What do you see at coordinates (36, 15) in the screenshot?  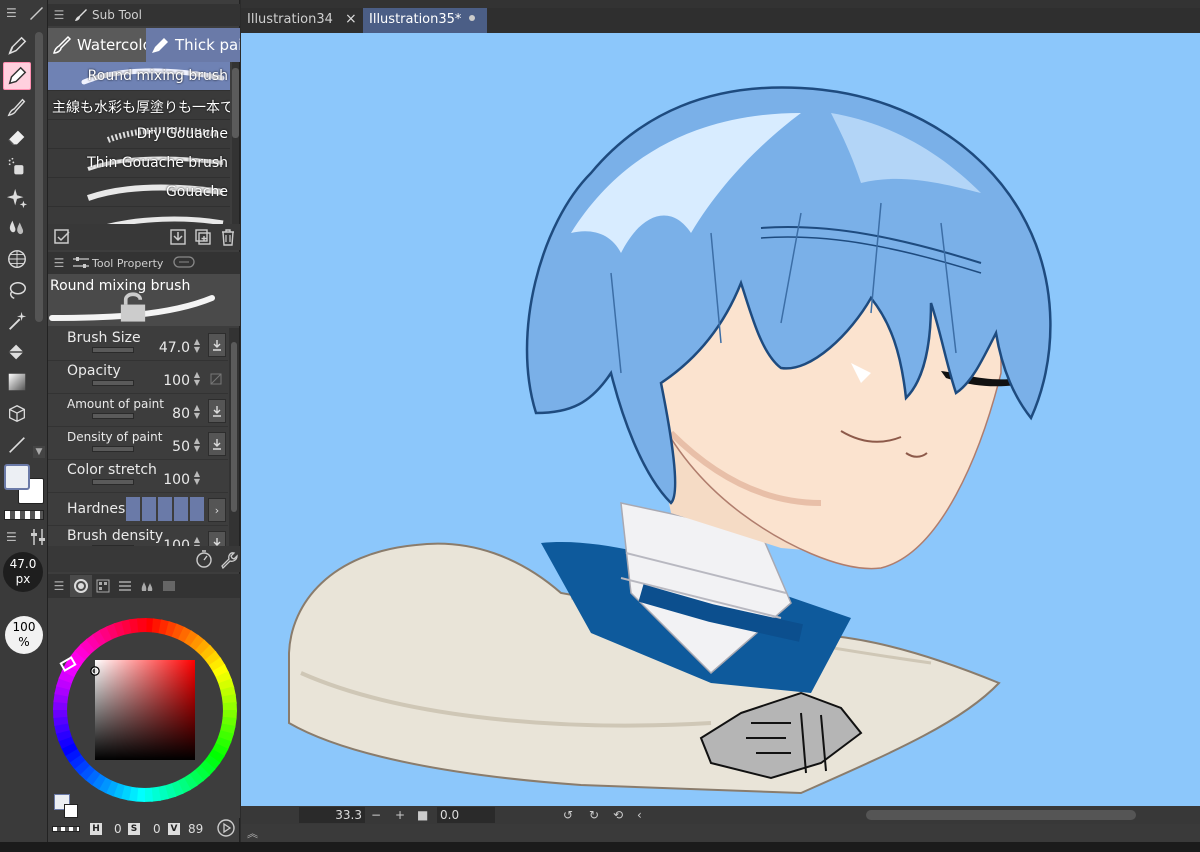 I see `pen-mini-icon` at bounding box center [36, 15].